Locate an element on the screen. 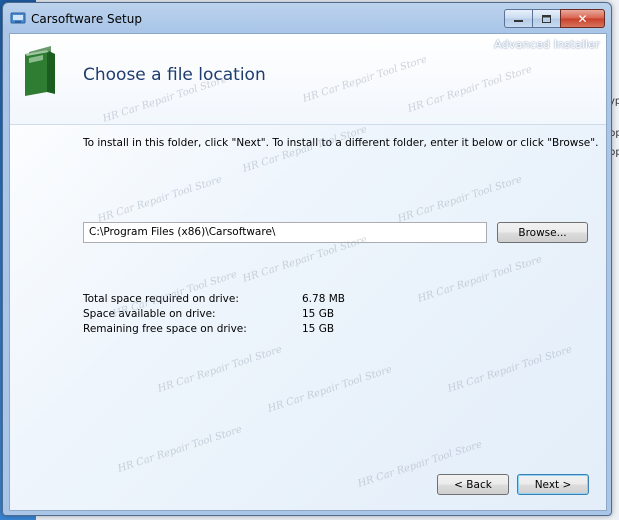 Image resolution: width=619 pixels, height=520 pixels. installer-branding: Advanced Installer is located at coordinates (547, 44).